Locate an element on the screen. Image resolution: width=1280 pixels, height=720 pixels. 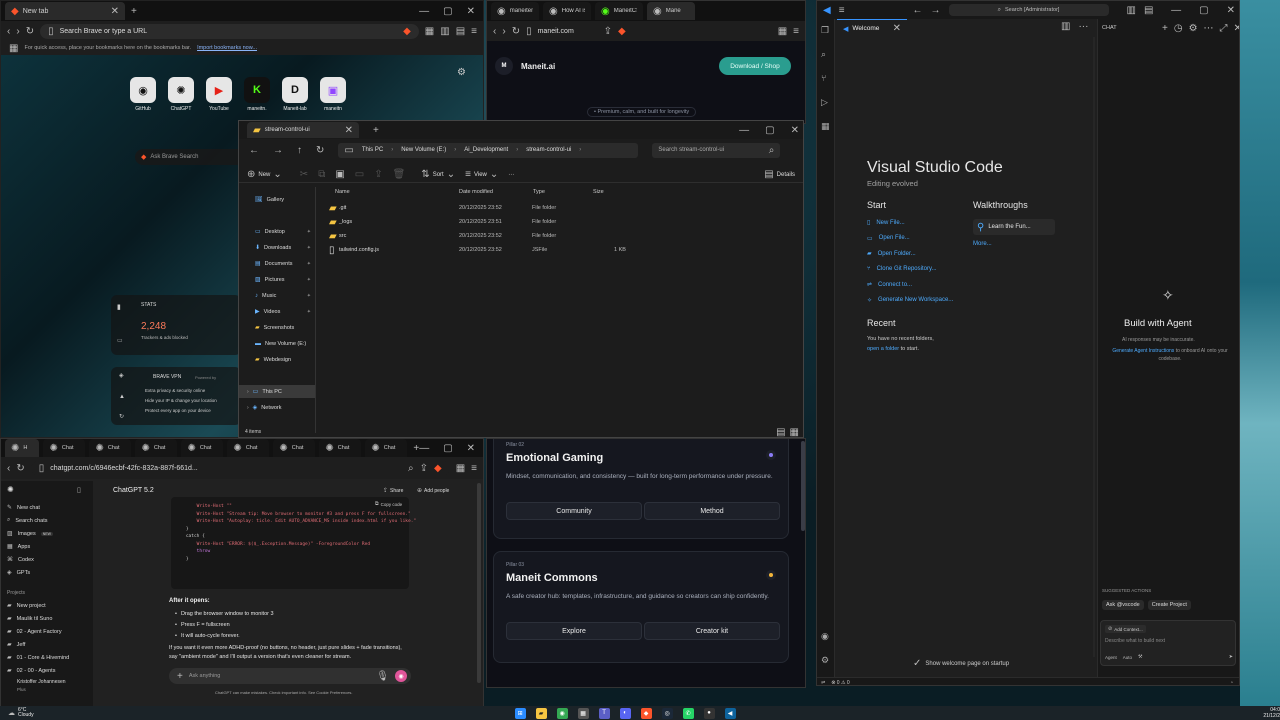
more-options-button: ··· is located at coordinates (511, 175).